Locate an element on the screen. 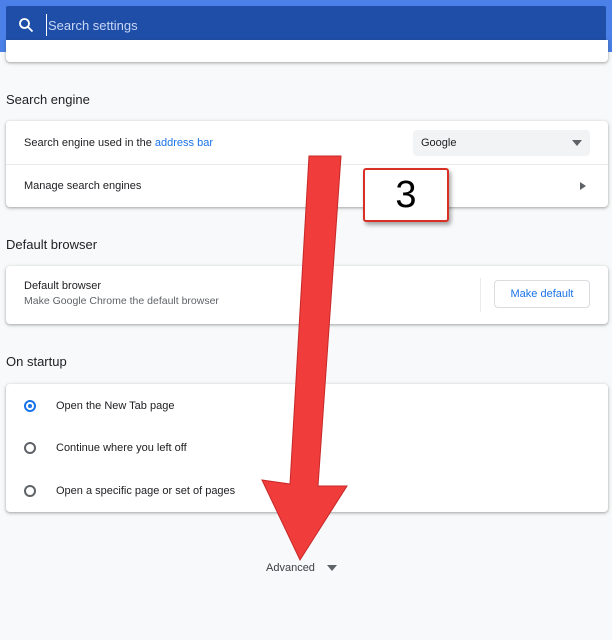 The height and width of the screenshot is (640, 612). advanced-toggle: Advanced is located at coordinates (301, 568).